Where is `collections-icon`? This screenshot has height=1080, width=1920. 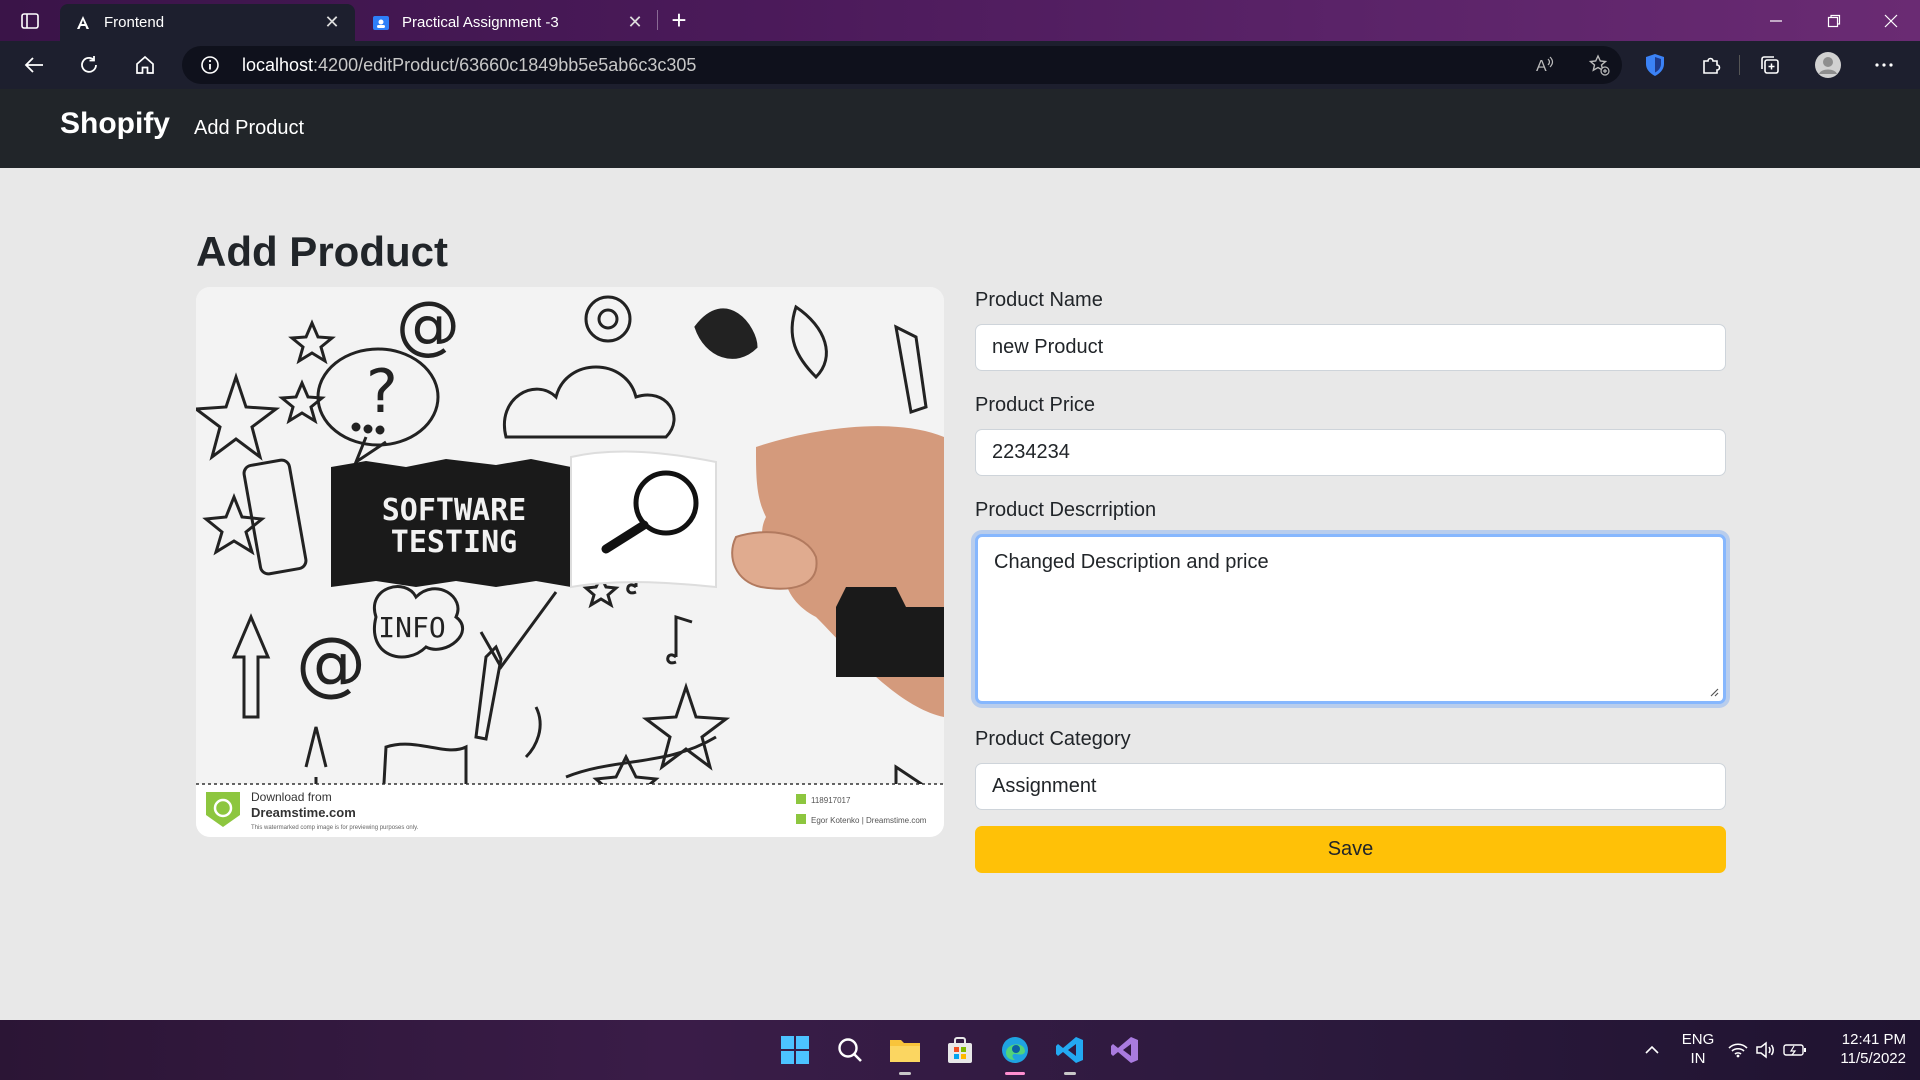
collections-icon is located at coordinates (1770, 65).